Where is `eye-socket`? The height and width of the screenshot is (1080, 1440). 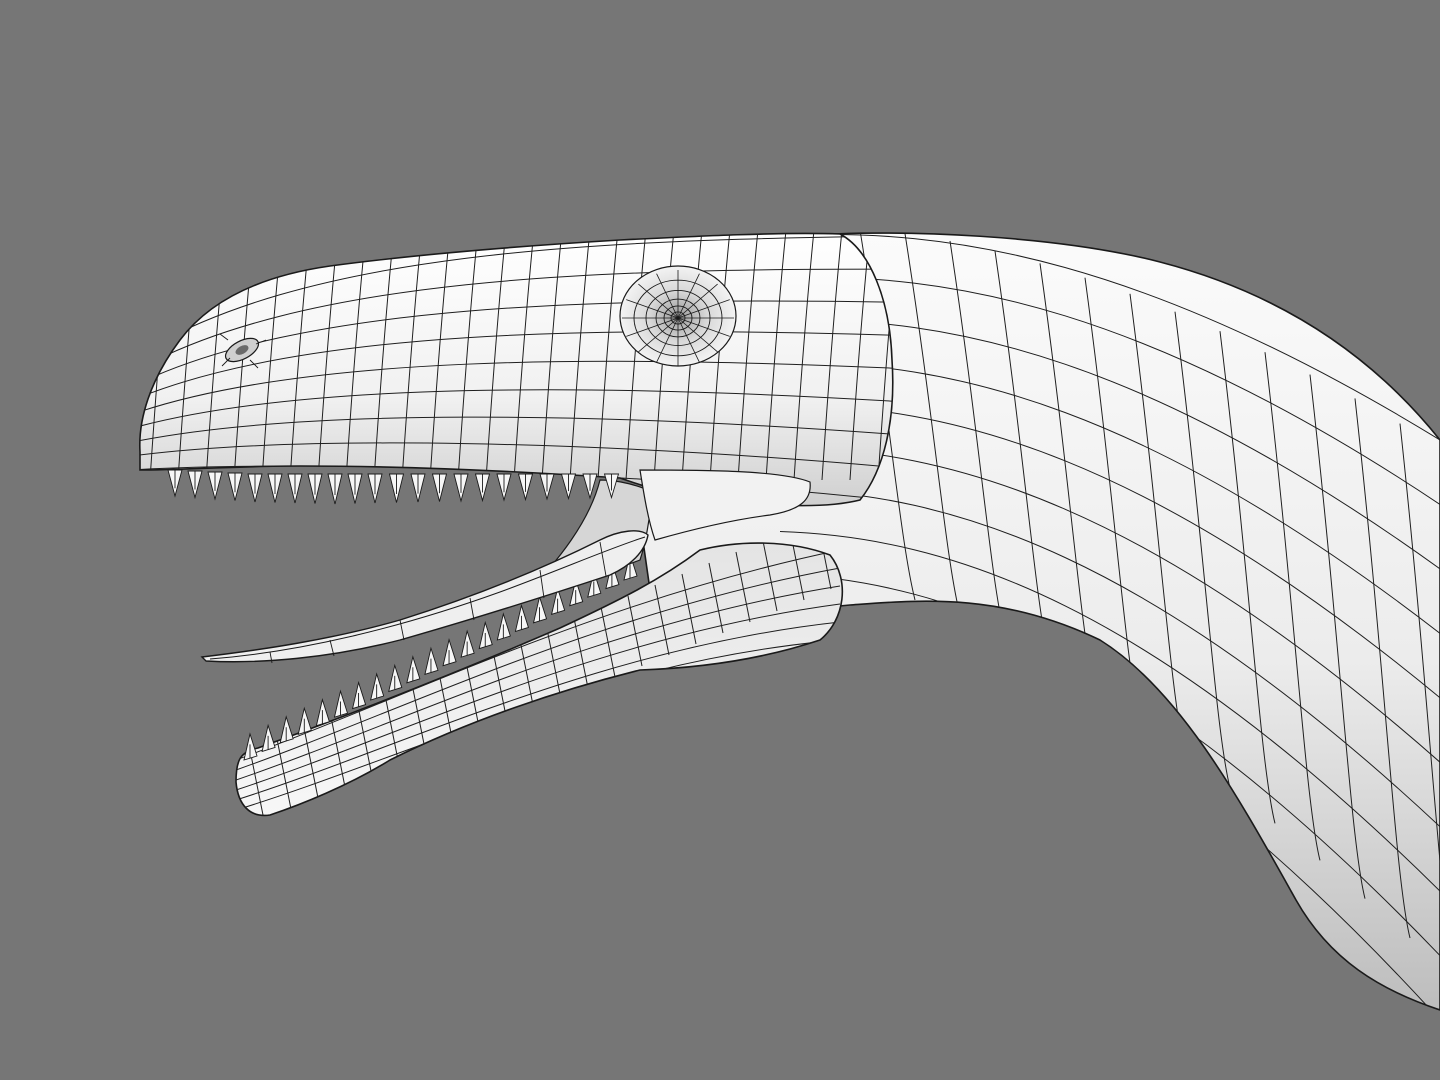 eye-socket is located at coordinates (678, 316).